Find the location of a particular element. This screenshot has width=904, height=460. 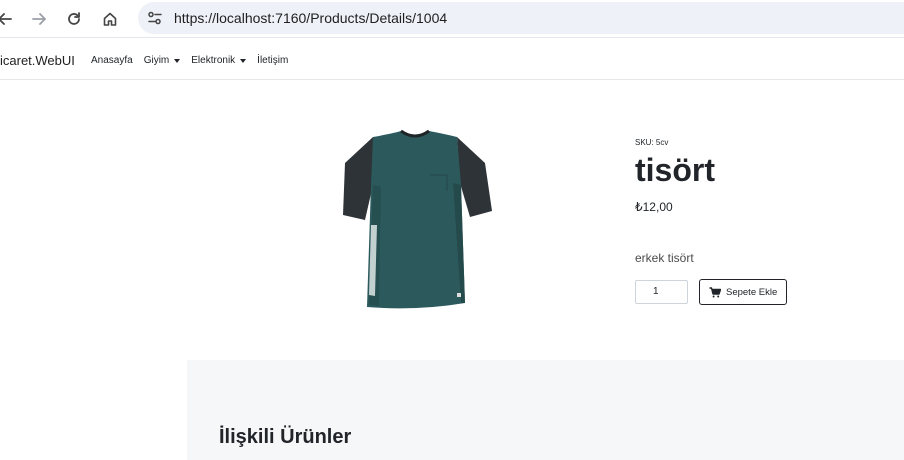

nav-links: Anasayfa Giyim Elektronik İletişim is located at coordinates (195, 60).